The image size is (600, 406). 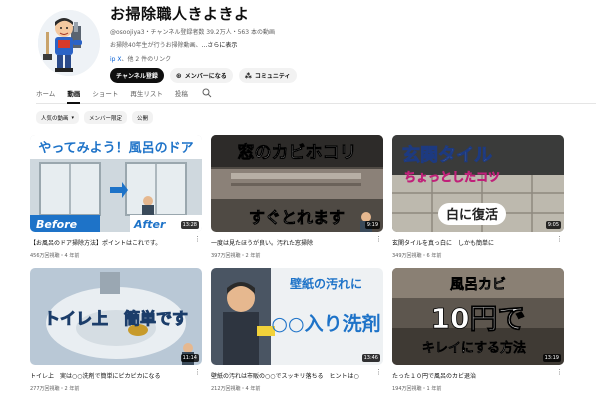 I want to click on thumb-text-bottom: すぐとれます, so click(x=297, y=217).